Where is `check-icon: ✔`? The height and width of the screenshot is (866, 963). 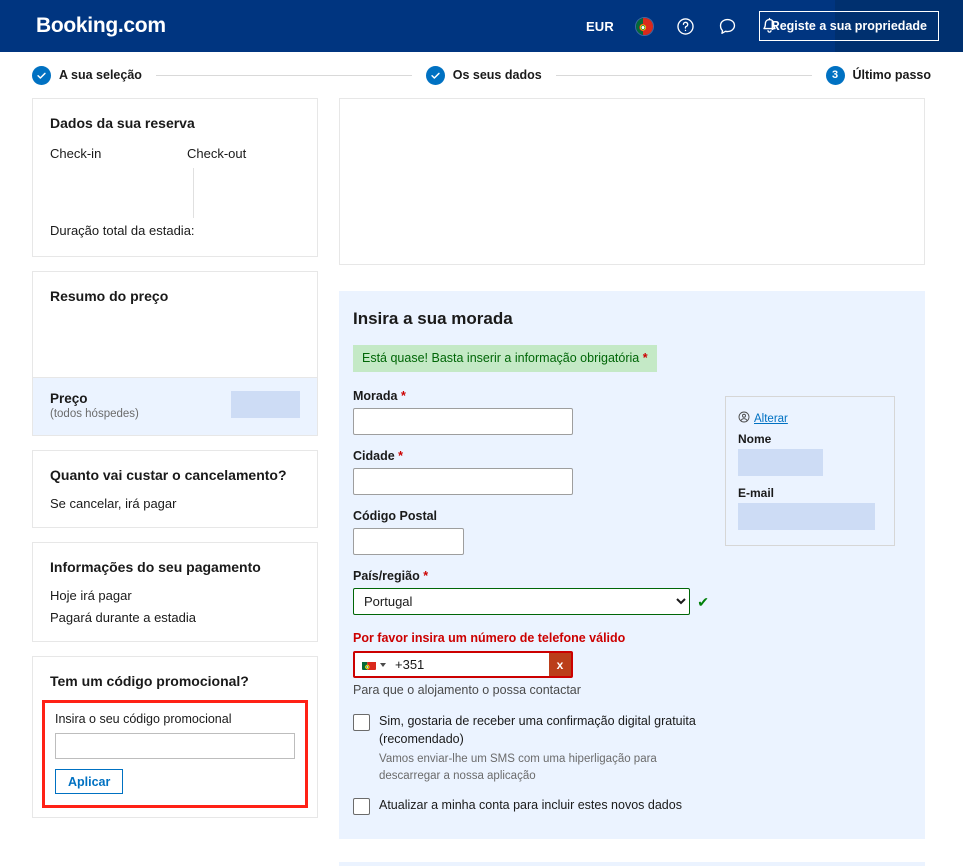
check-icon: ✔ is located at coordinates (703, 601).